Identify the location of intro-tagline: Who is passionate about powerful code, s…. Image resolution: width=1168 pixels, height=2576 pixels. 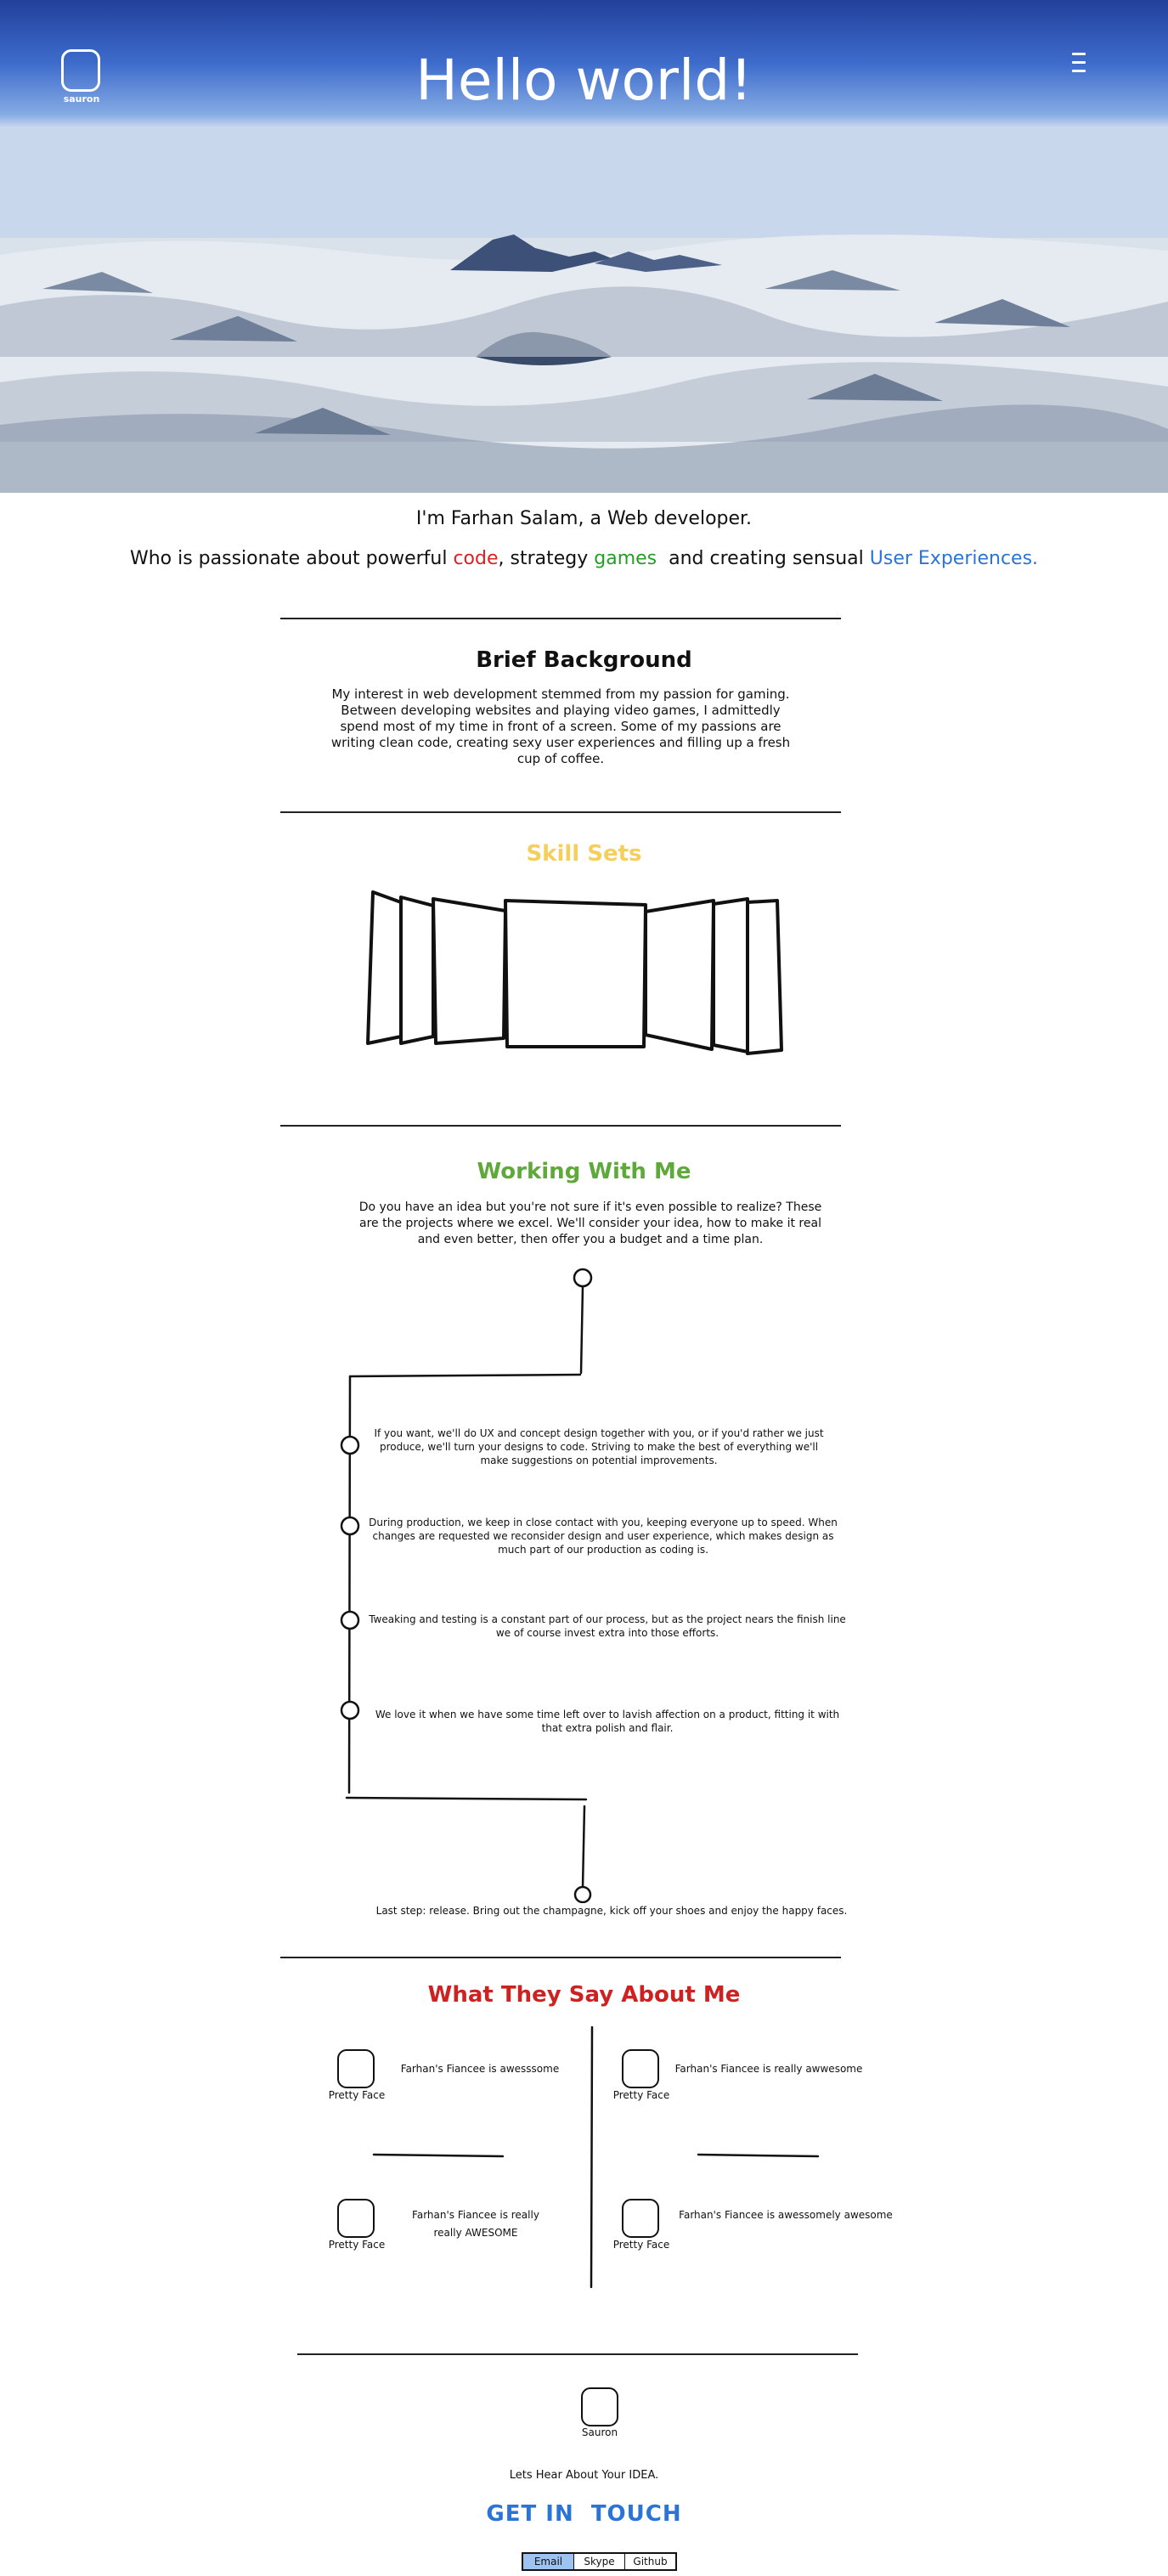
(584, 558).